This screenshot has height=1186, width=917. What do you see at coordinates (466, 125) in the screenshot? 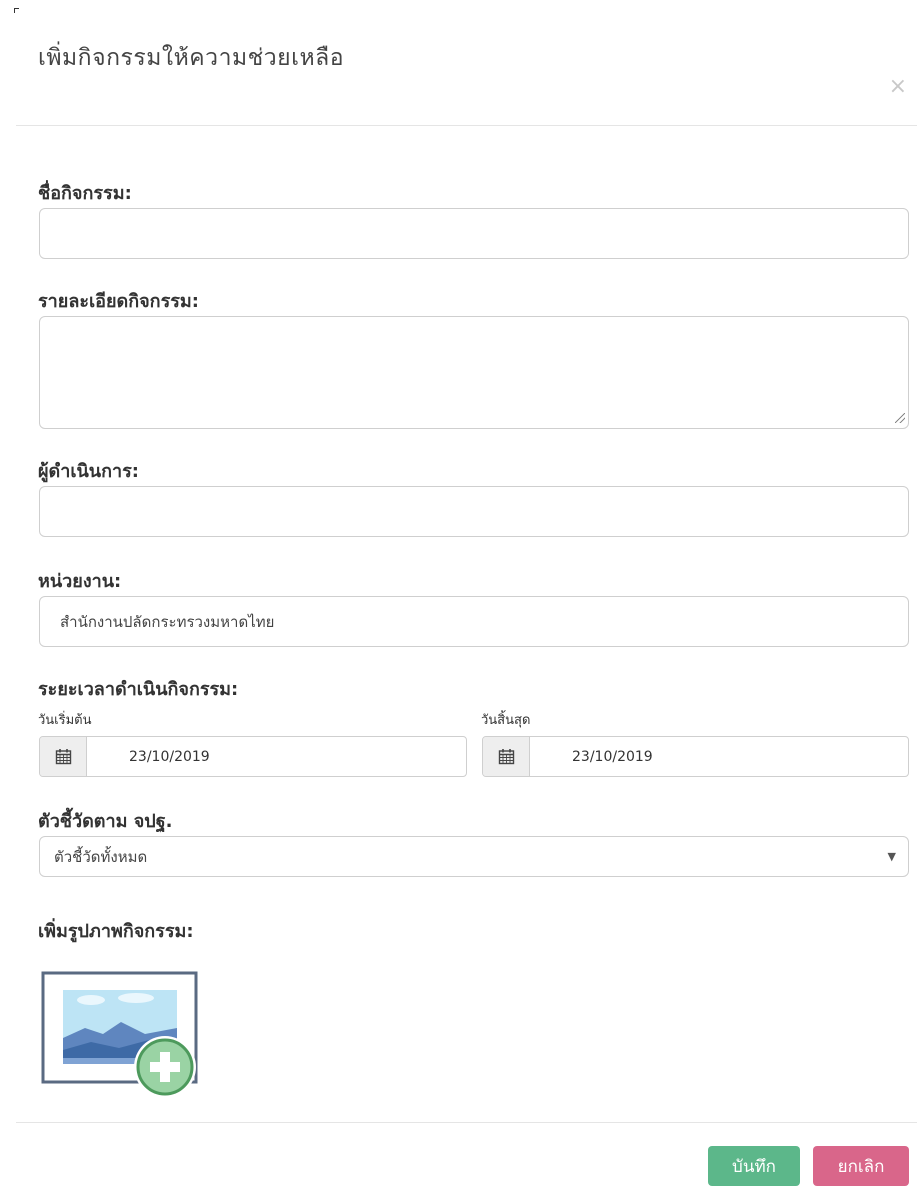
I see `header-divider` at bounding box center [466, 125].